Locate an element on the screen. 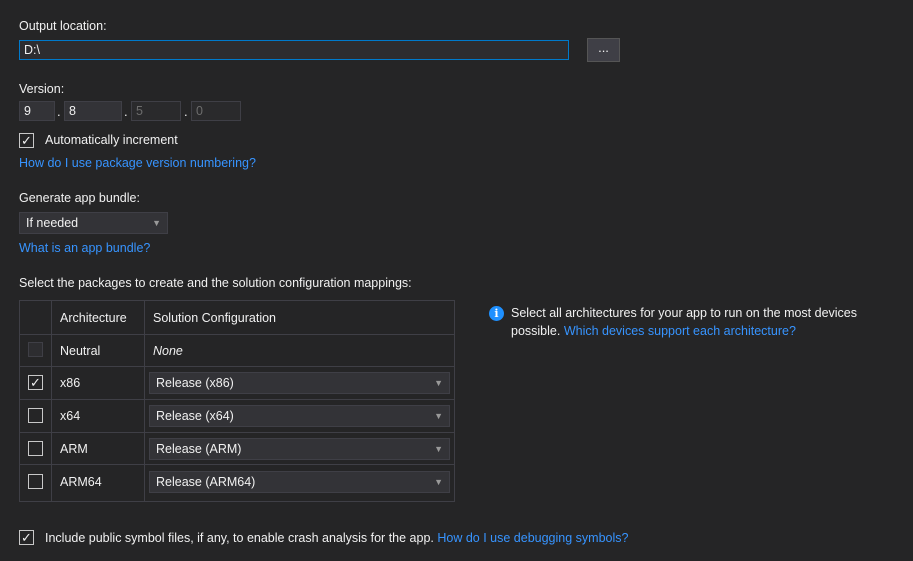  row-config-value-arm64: Release (ARM64) is located at coordinates (206, 482).